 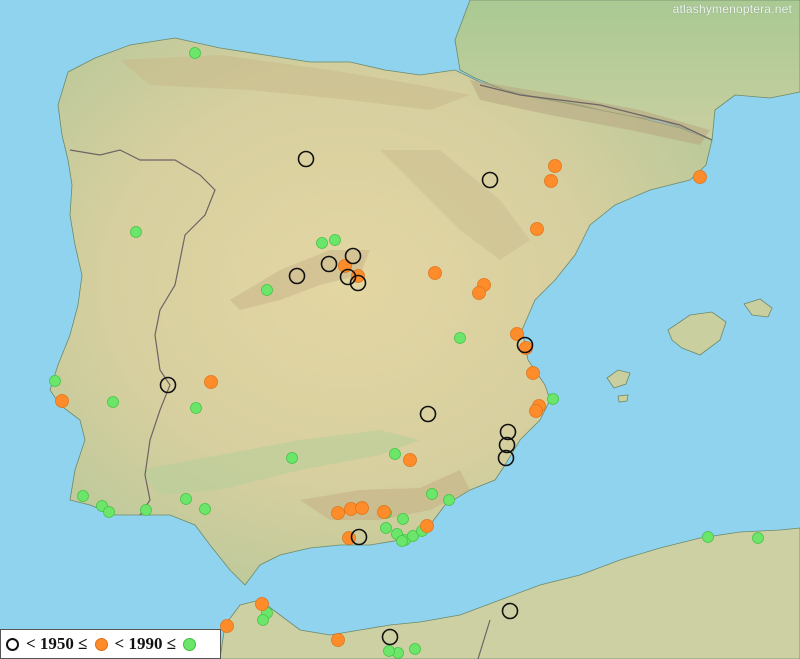 I want to click on legend-symbol-1950-1990, so click(x=101, y=644).